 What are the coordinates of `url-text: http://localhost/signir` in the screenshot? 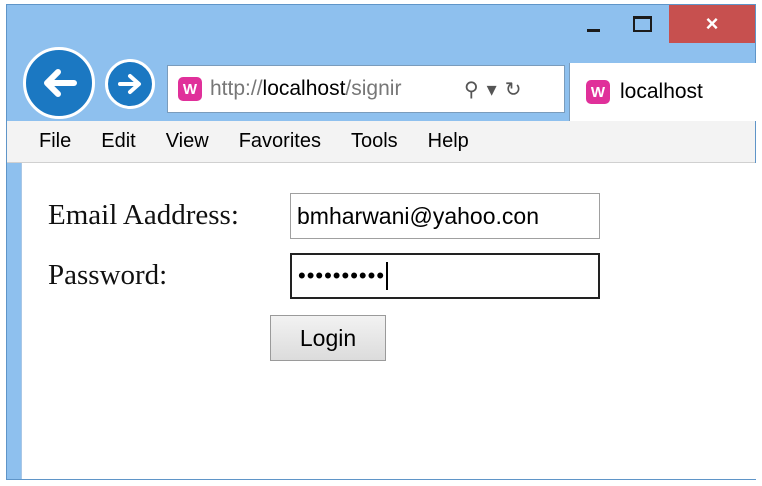 It's located at (334, 89).